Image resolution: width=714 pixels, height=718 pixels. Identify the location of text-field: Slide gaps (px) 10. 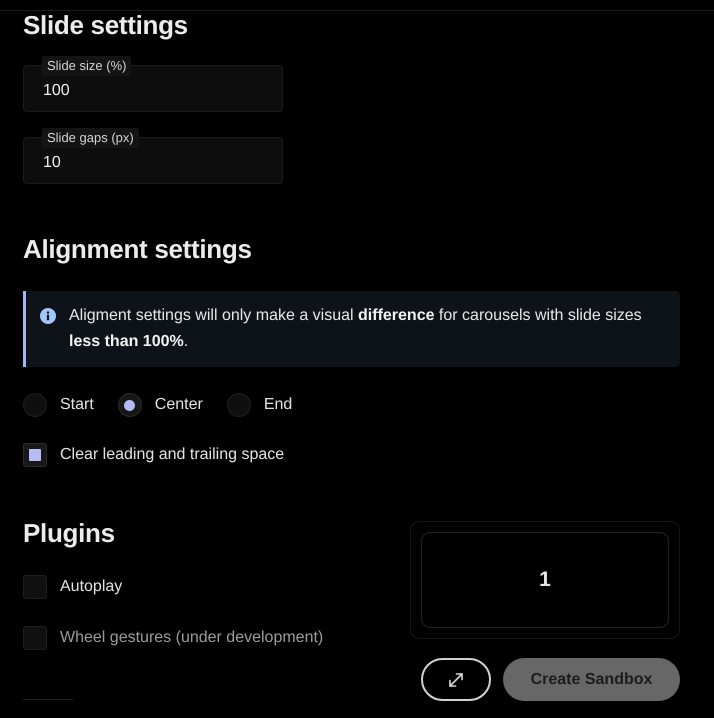
(153, 156).